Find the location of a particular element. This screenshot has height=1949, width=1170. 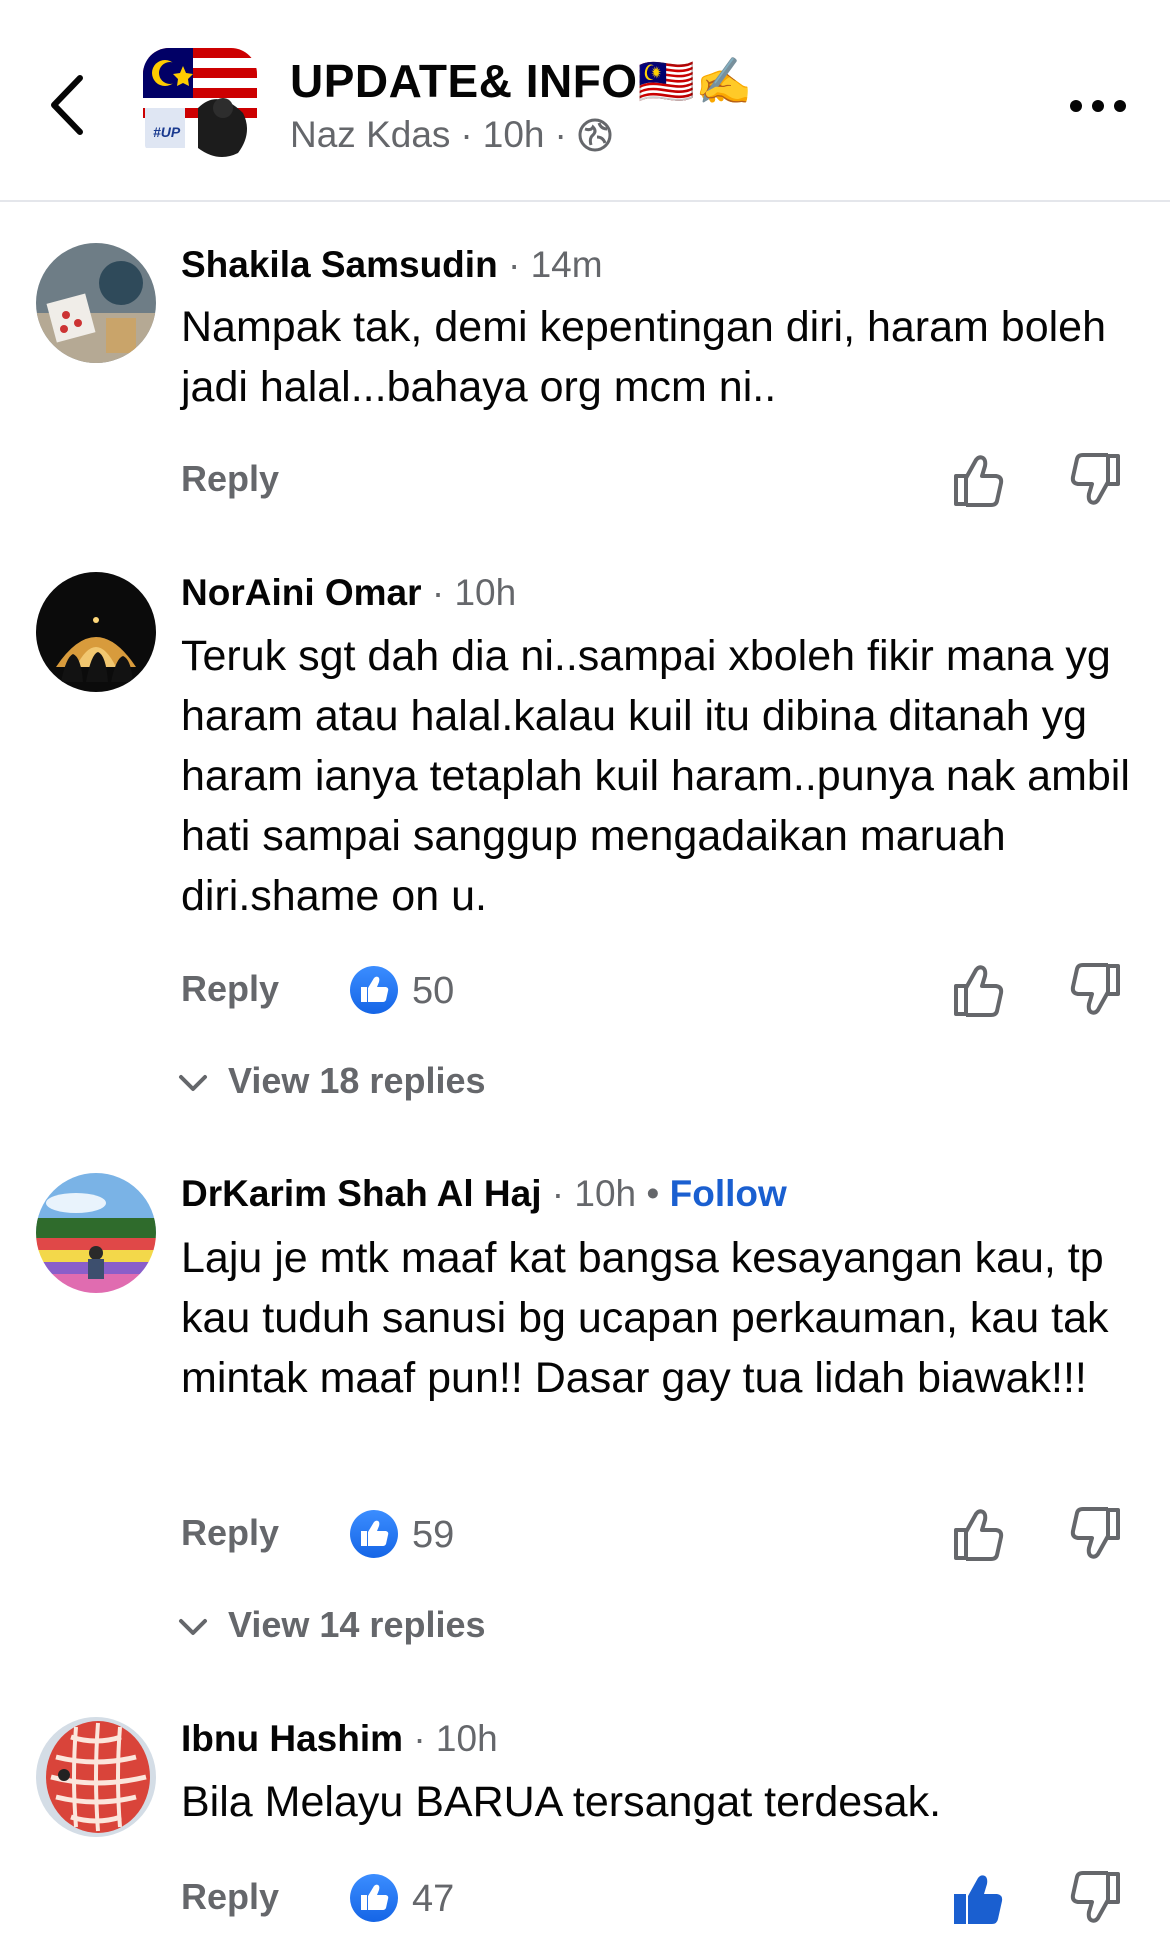

upvote-button-active is located at coordinates (978, 1898).